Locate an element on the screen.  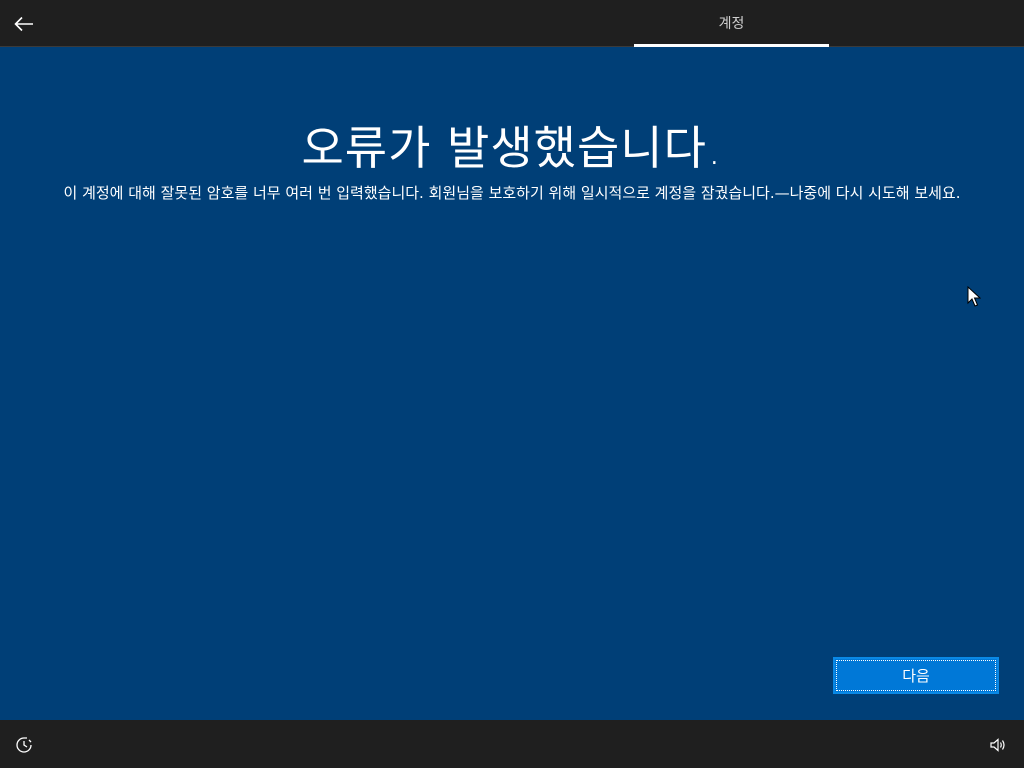
page-title: 오류가 발생했습니다. is located at coordinates (512, 148).